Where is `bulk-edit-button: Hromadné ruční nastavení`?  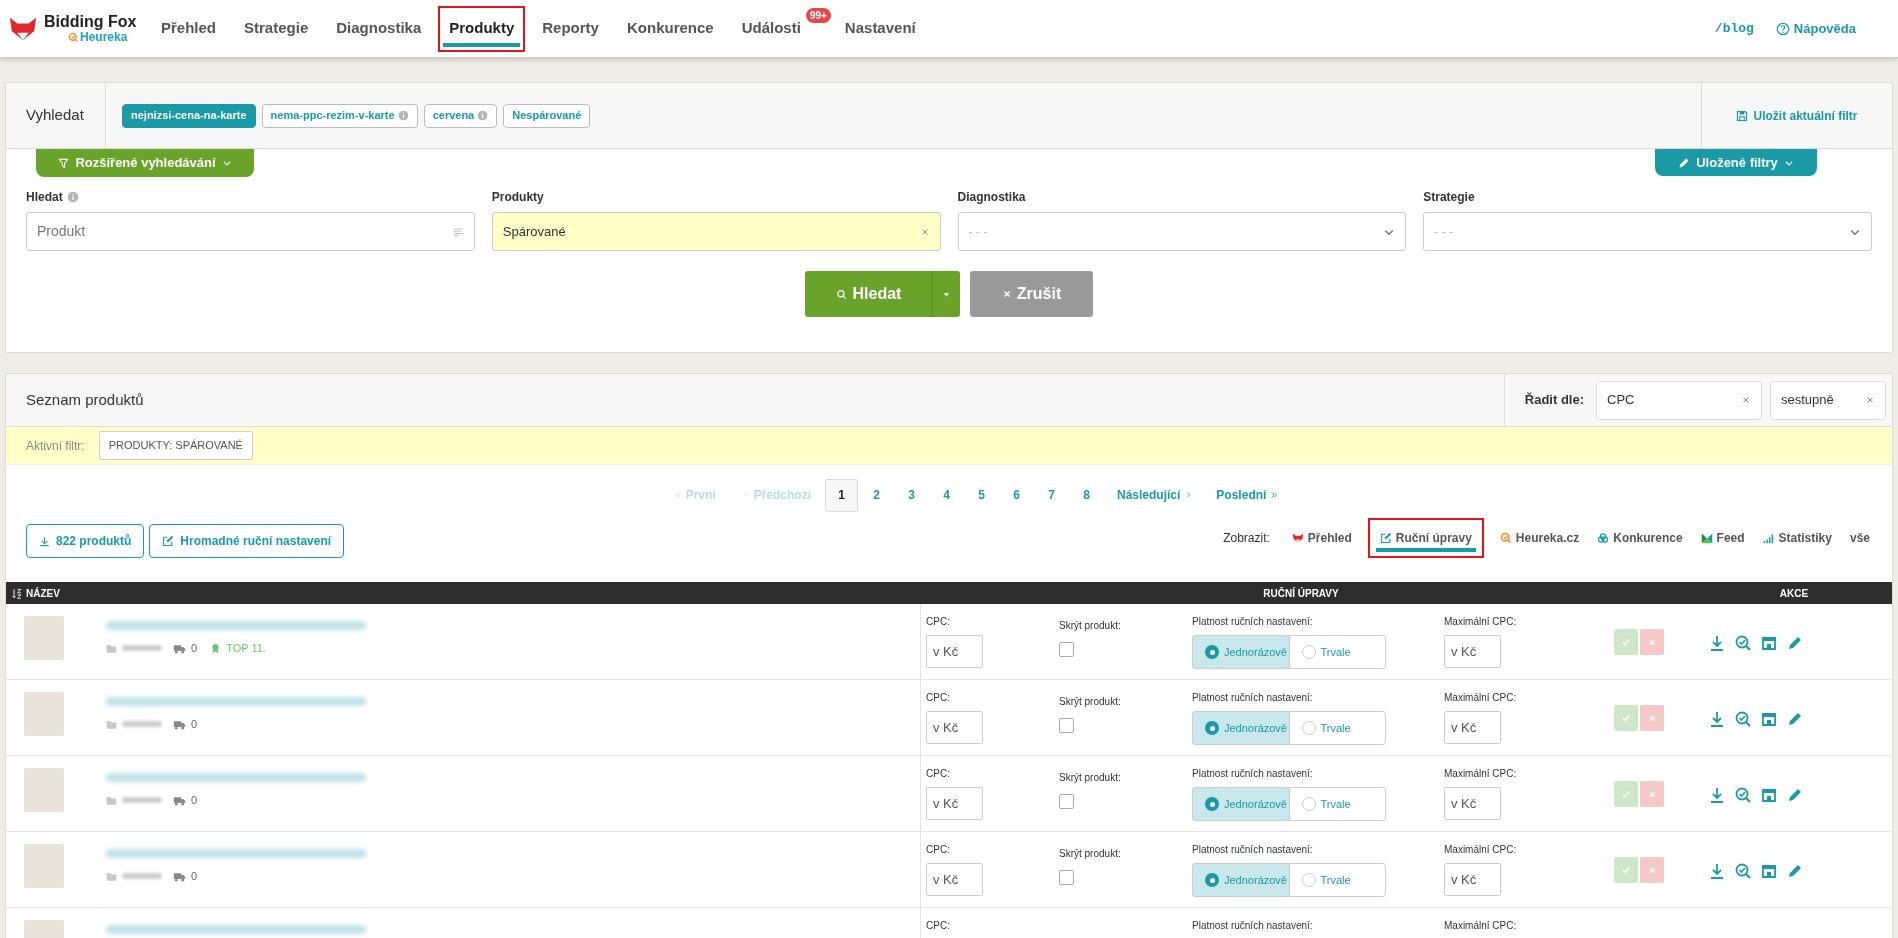
bulk-edit-button: Hromadné ruční nastavení is located at coordinates (247, 541).